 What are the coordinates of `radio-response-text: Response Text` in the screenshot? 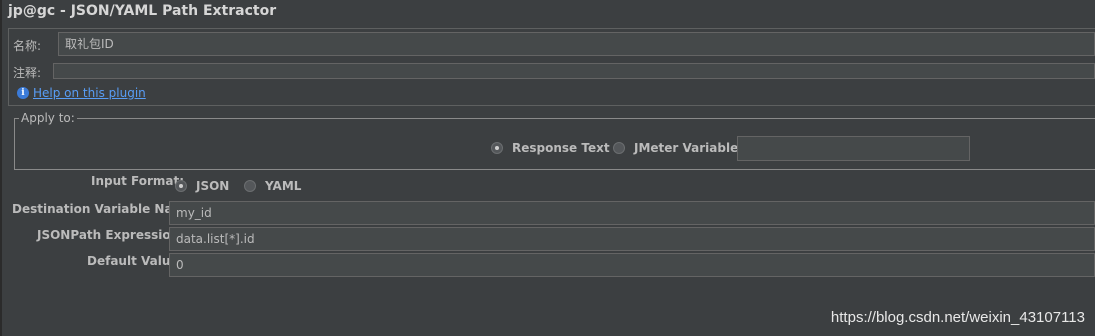 It's located at (550, 148).